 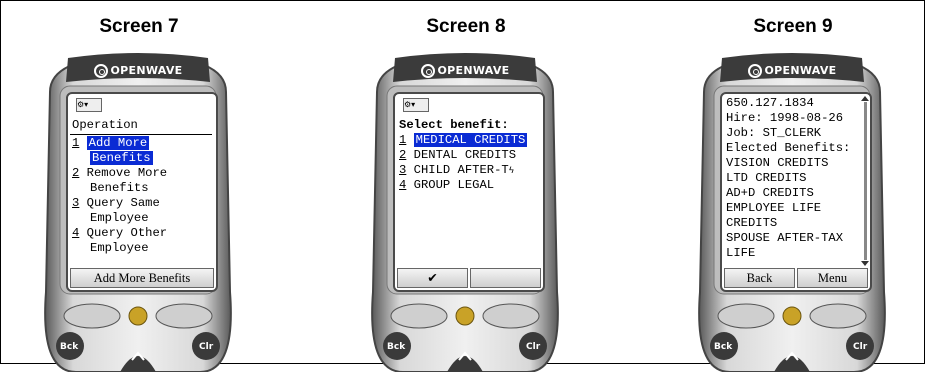 What do you see at coordinates (469, 278) in the screenshot?
I see `softkey-bar: ✔` at bounding box center [469, 278].